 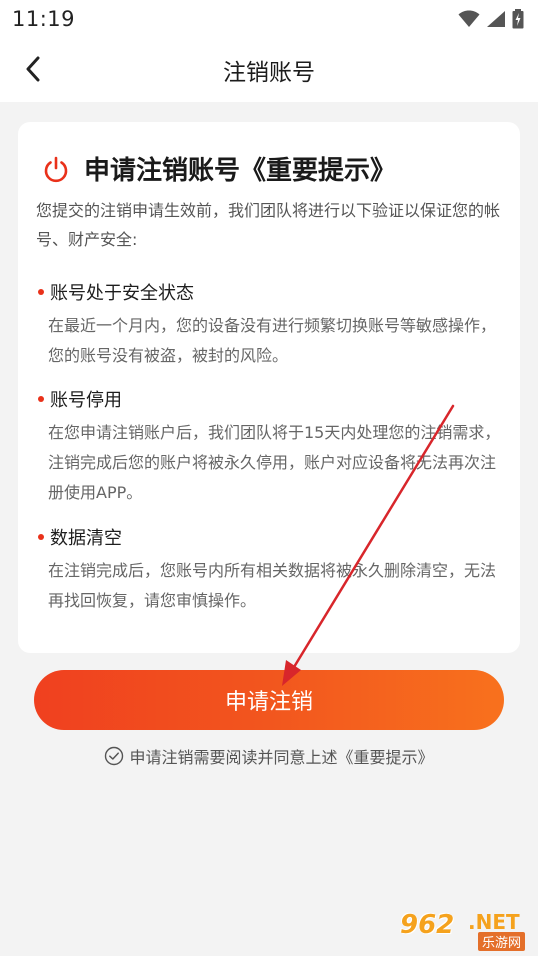 What do you see at coordinates (240, 171) in the screenshot?
I see `card-title: 申请注销账号《重要提示》` at bounding box center [240, 171].